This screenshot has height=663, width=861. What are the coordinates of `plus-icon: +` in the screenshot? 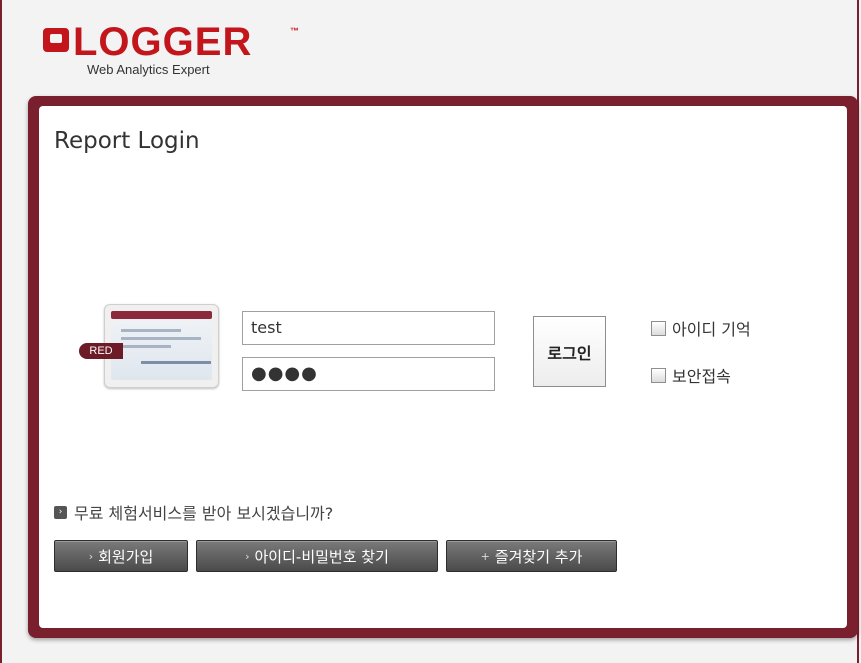 It's located at (485, 556).